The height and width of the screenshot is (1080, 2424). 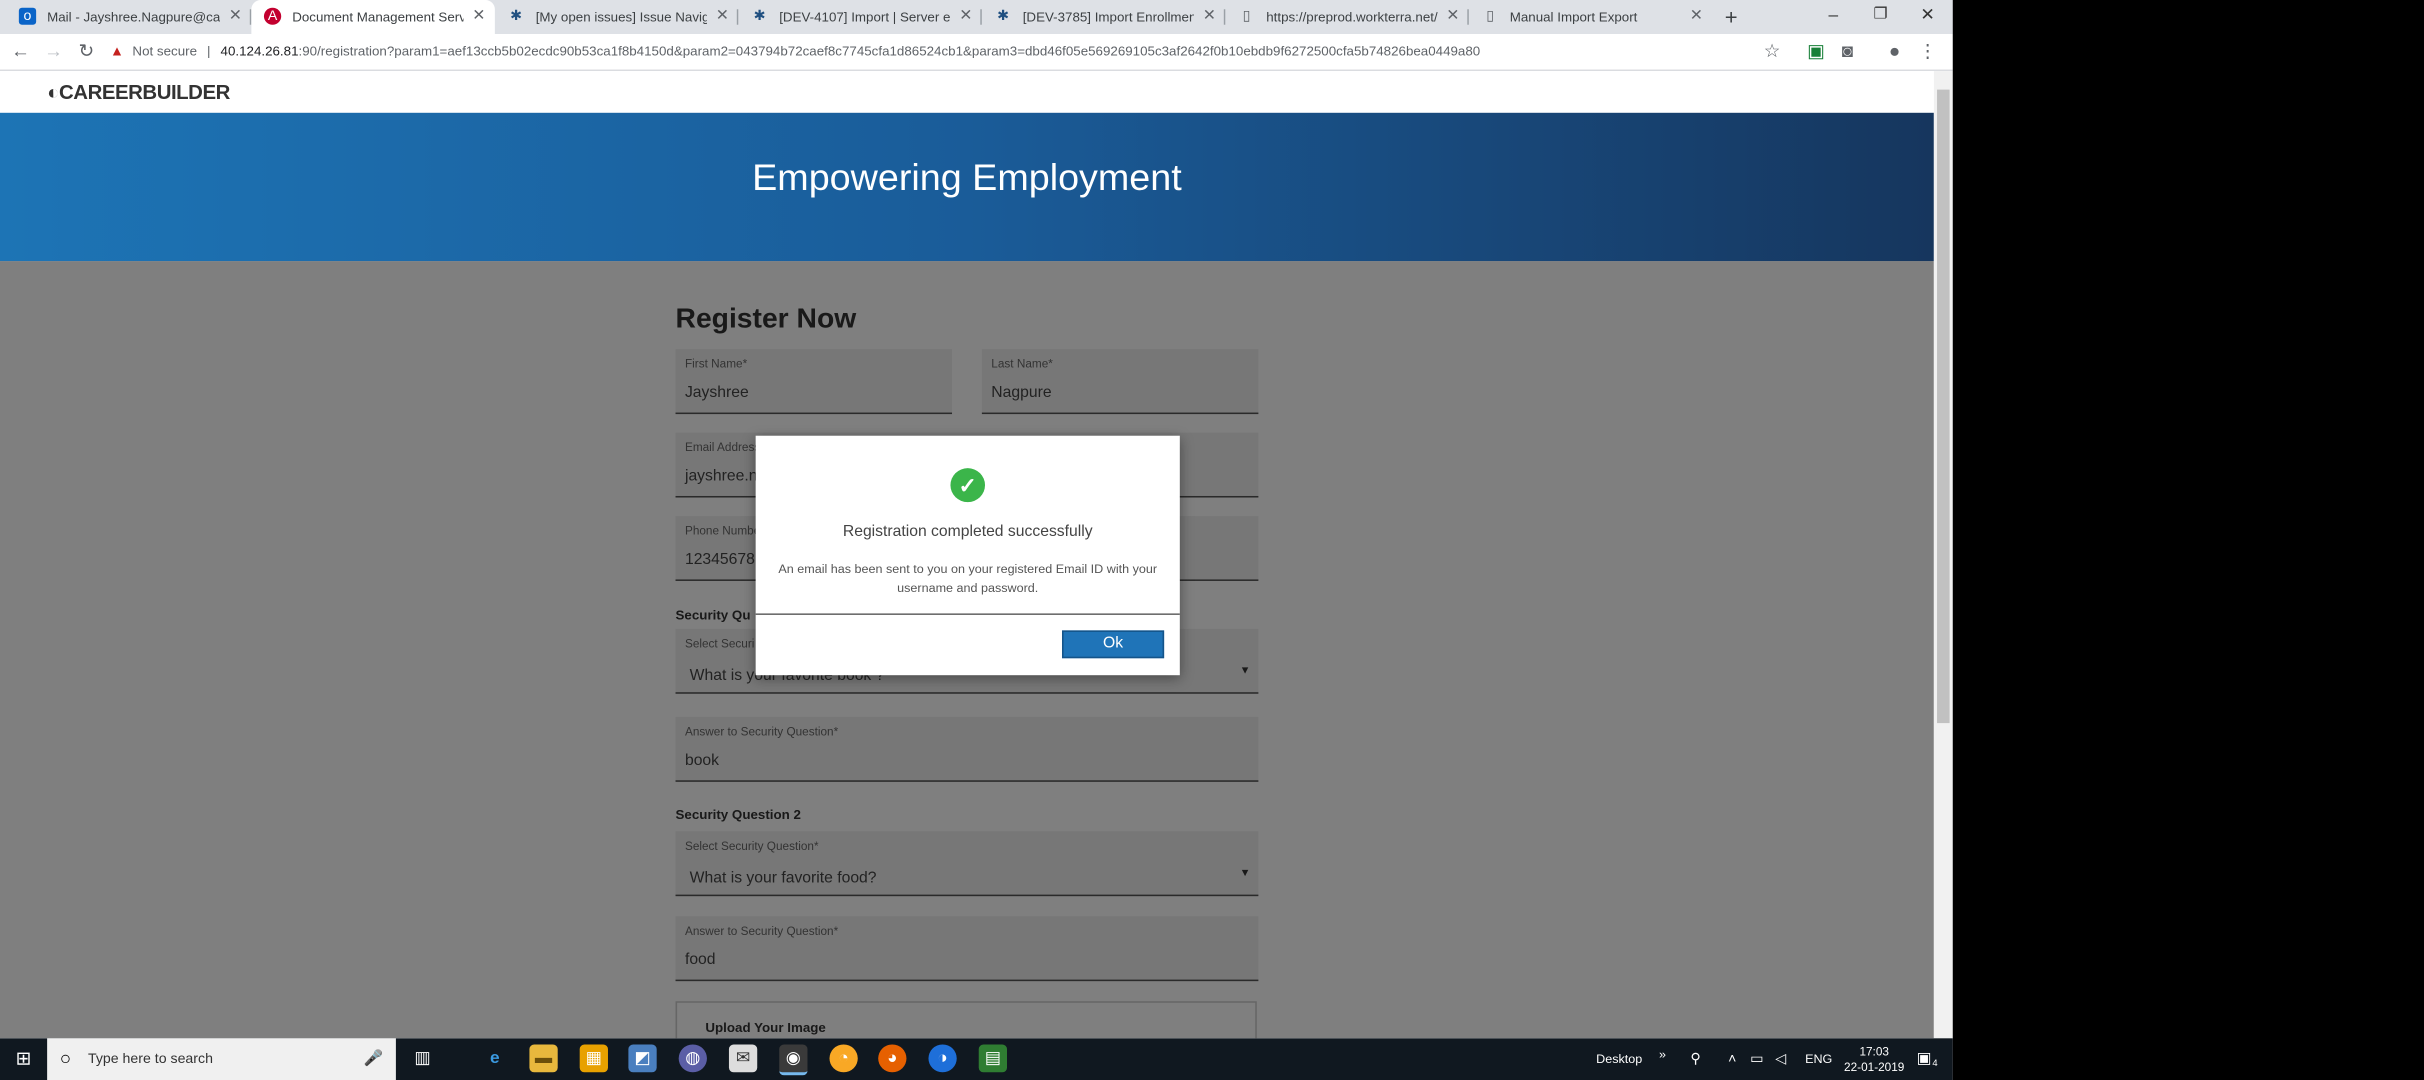 I want to click on firefox-icon: ◕, so click(x=892, y=1058).